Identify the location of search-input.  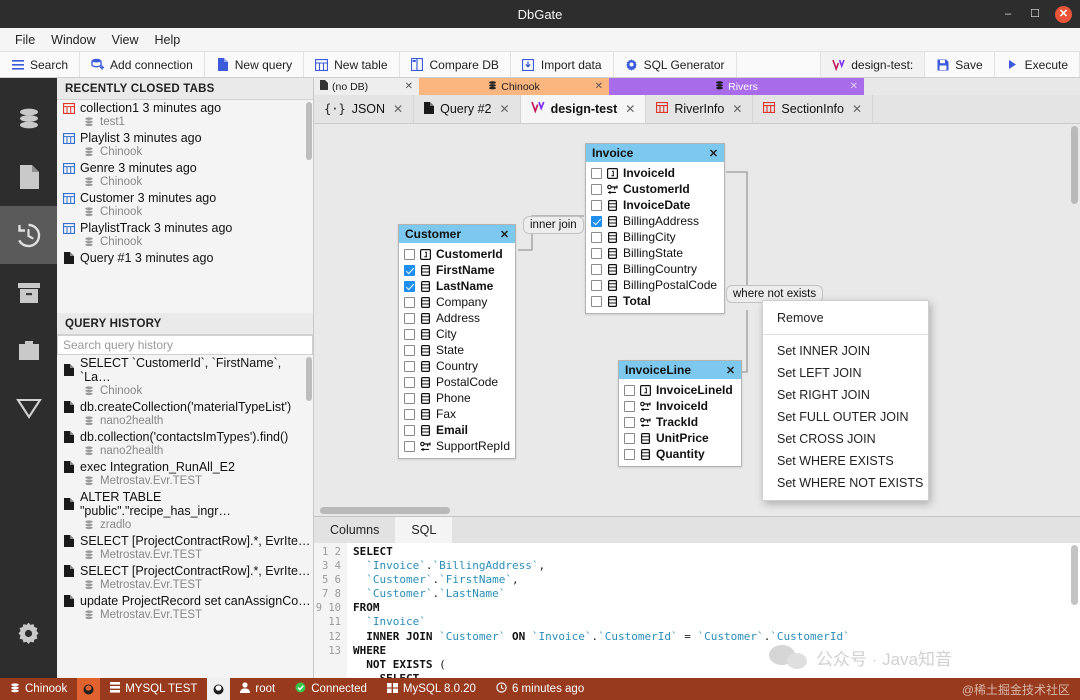
(185, 345).